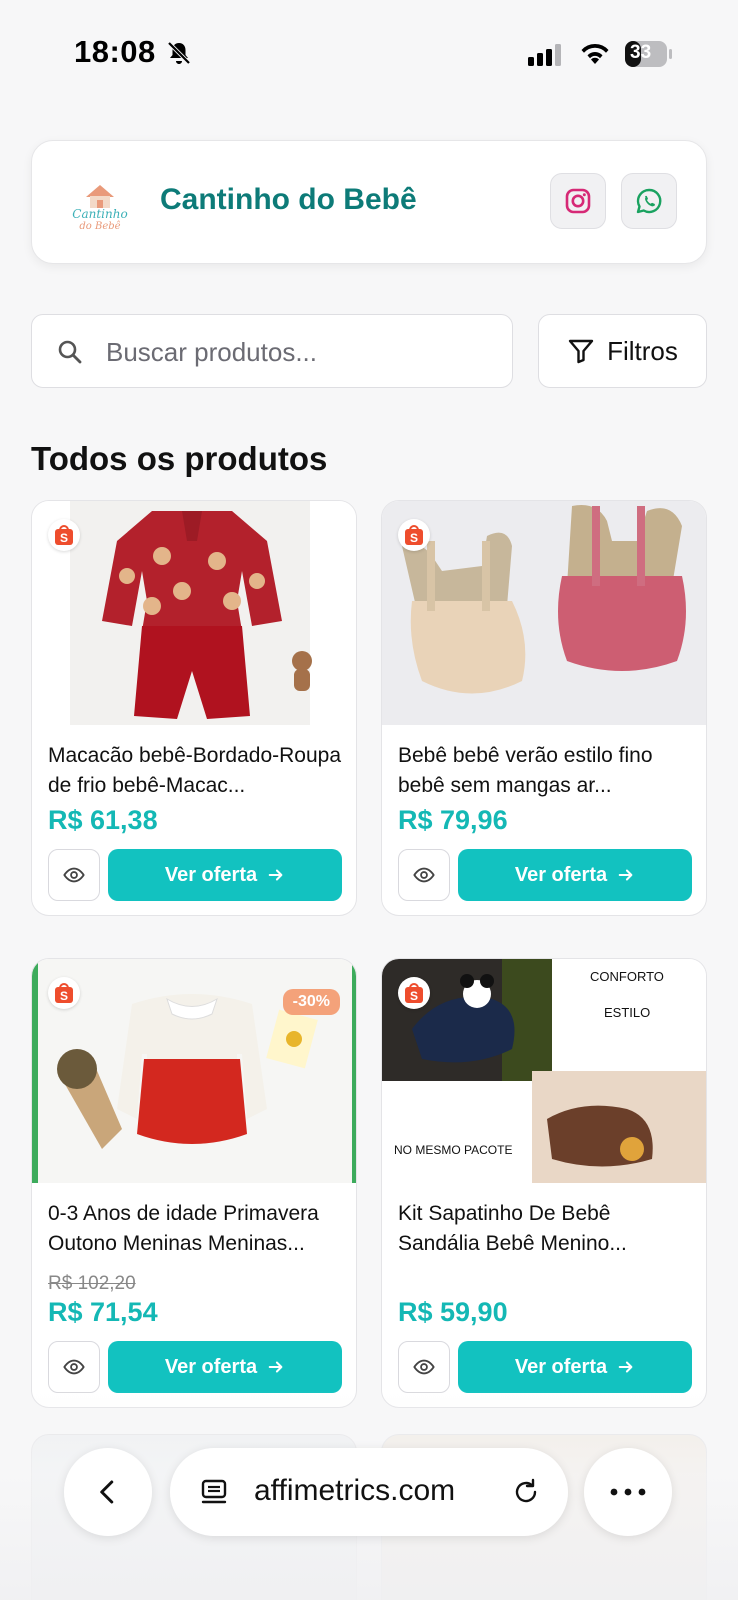 Image resolution: width=738 pixels, height=1600 pixels. What do you see at coordinates (642, 350) in the screenshot?
I see `filters-label: Filtros` at bounding box center [642, 350].